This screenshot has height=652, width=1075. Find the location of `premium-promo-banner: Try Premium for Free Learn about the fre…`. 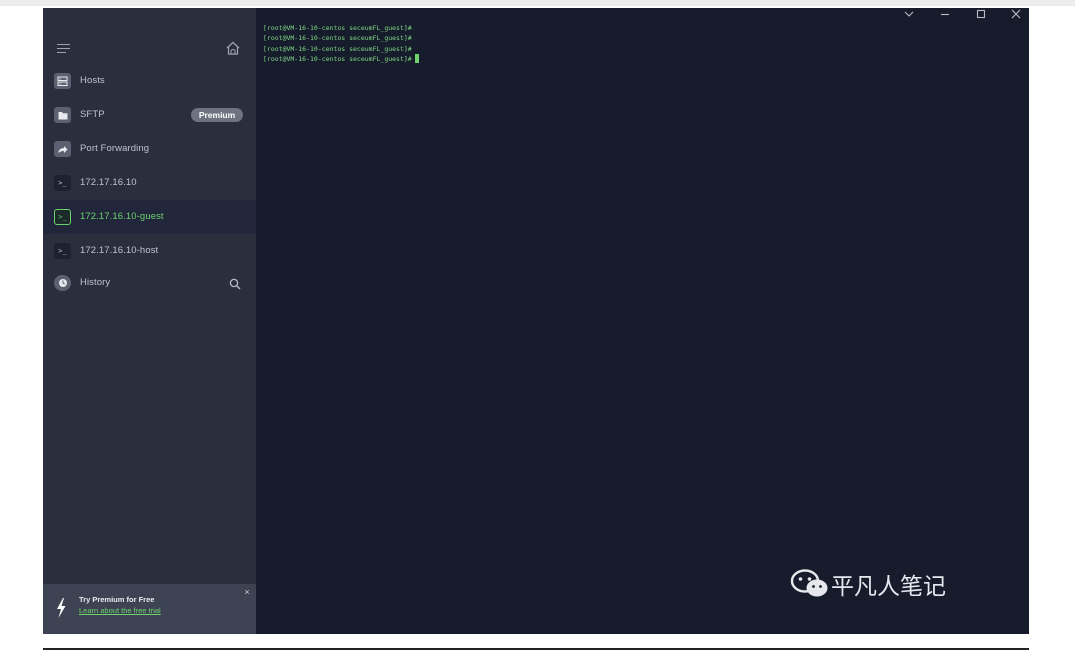

premium-promo-banner: Try Premium for Free Learn about the fre… is located at coordinates (149, 609).